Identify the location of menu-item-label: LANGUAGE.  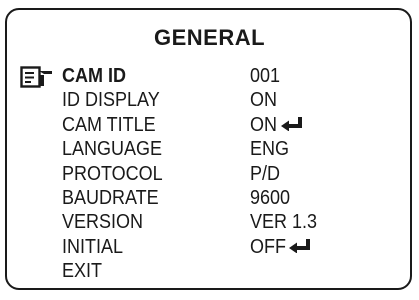
(112, 149).